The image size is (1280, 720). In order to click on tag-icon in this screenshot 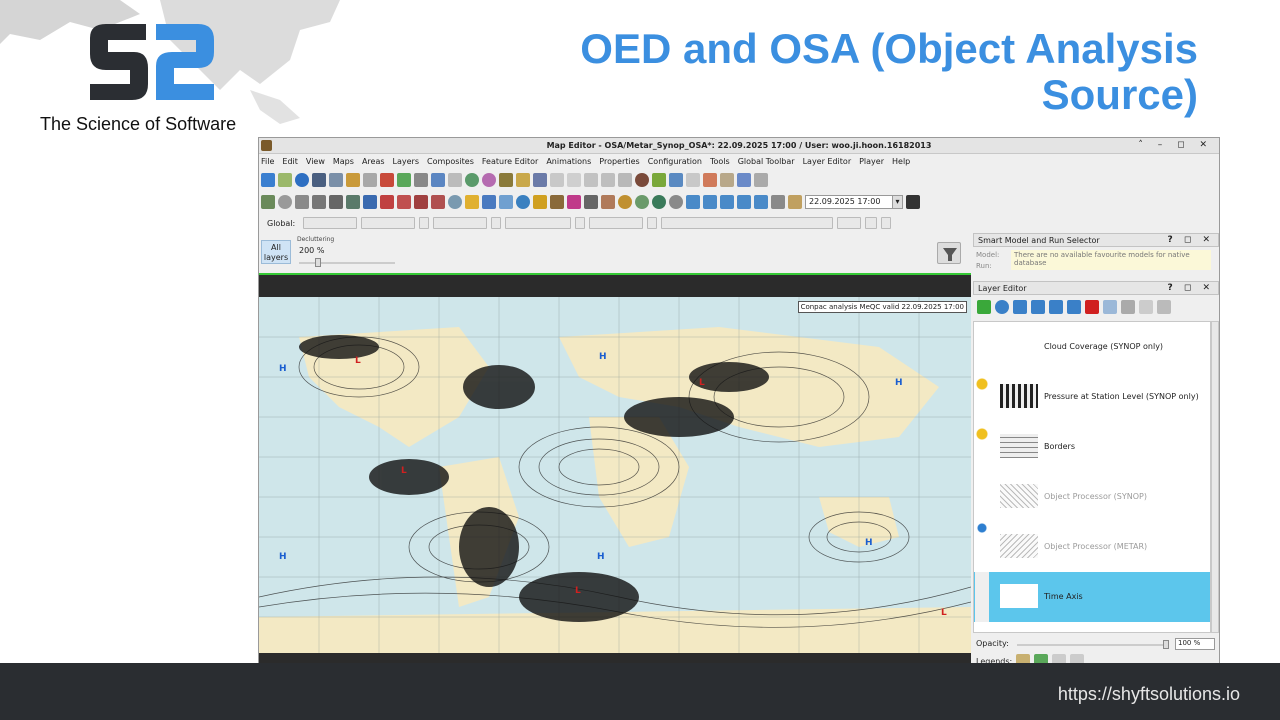, I will do `click(608, 202)`.